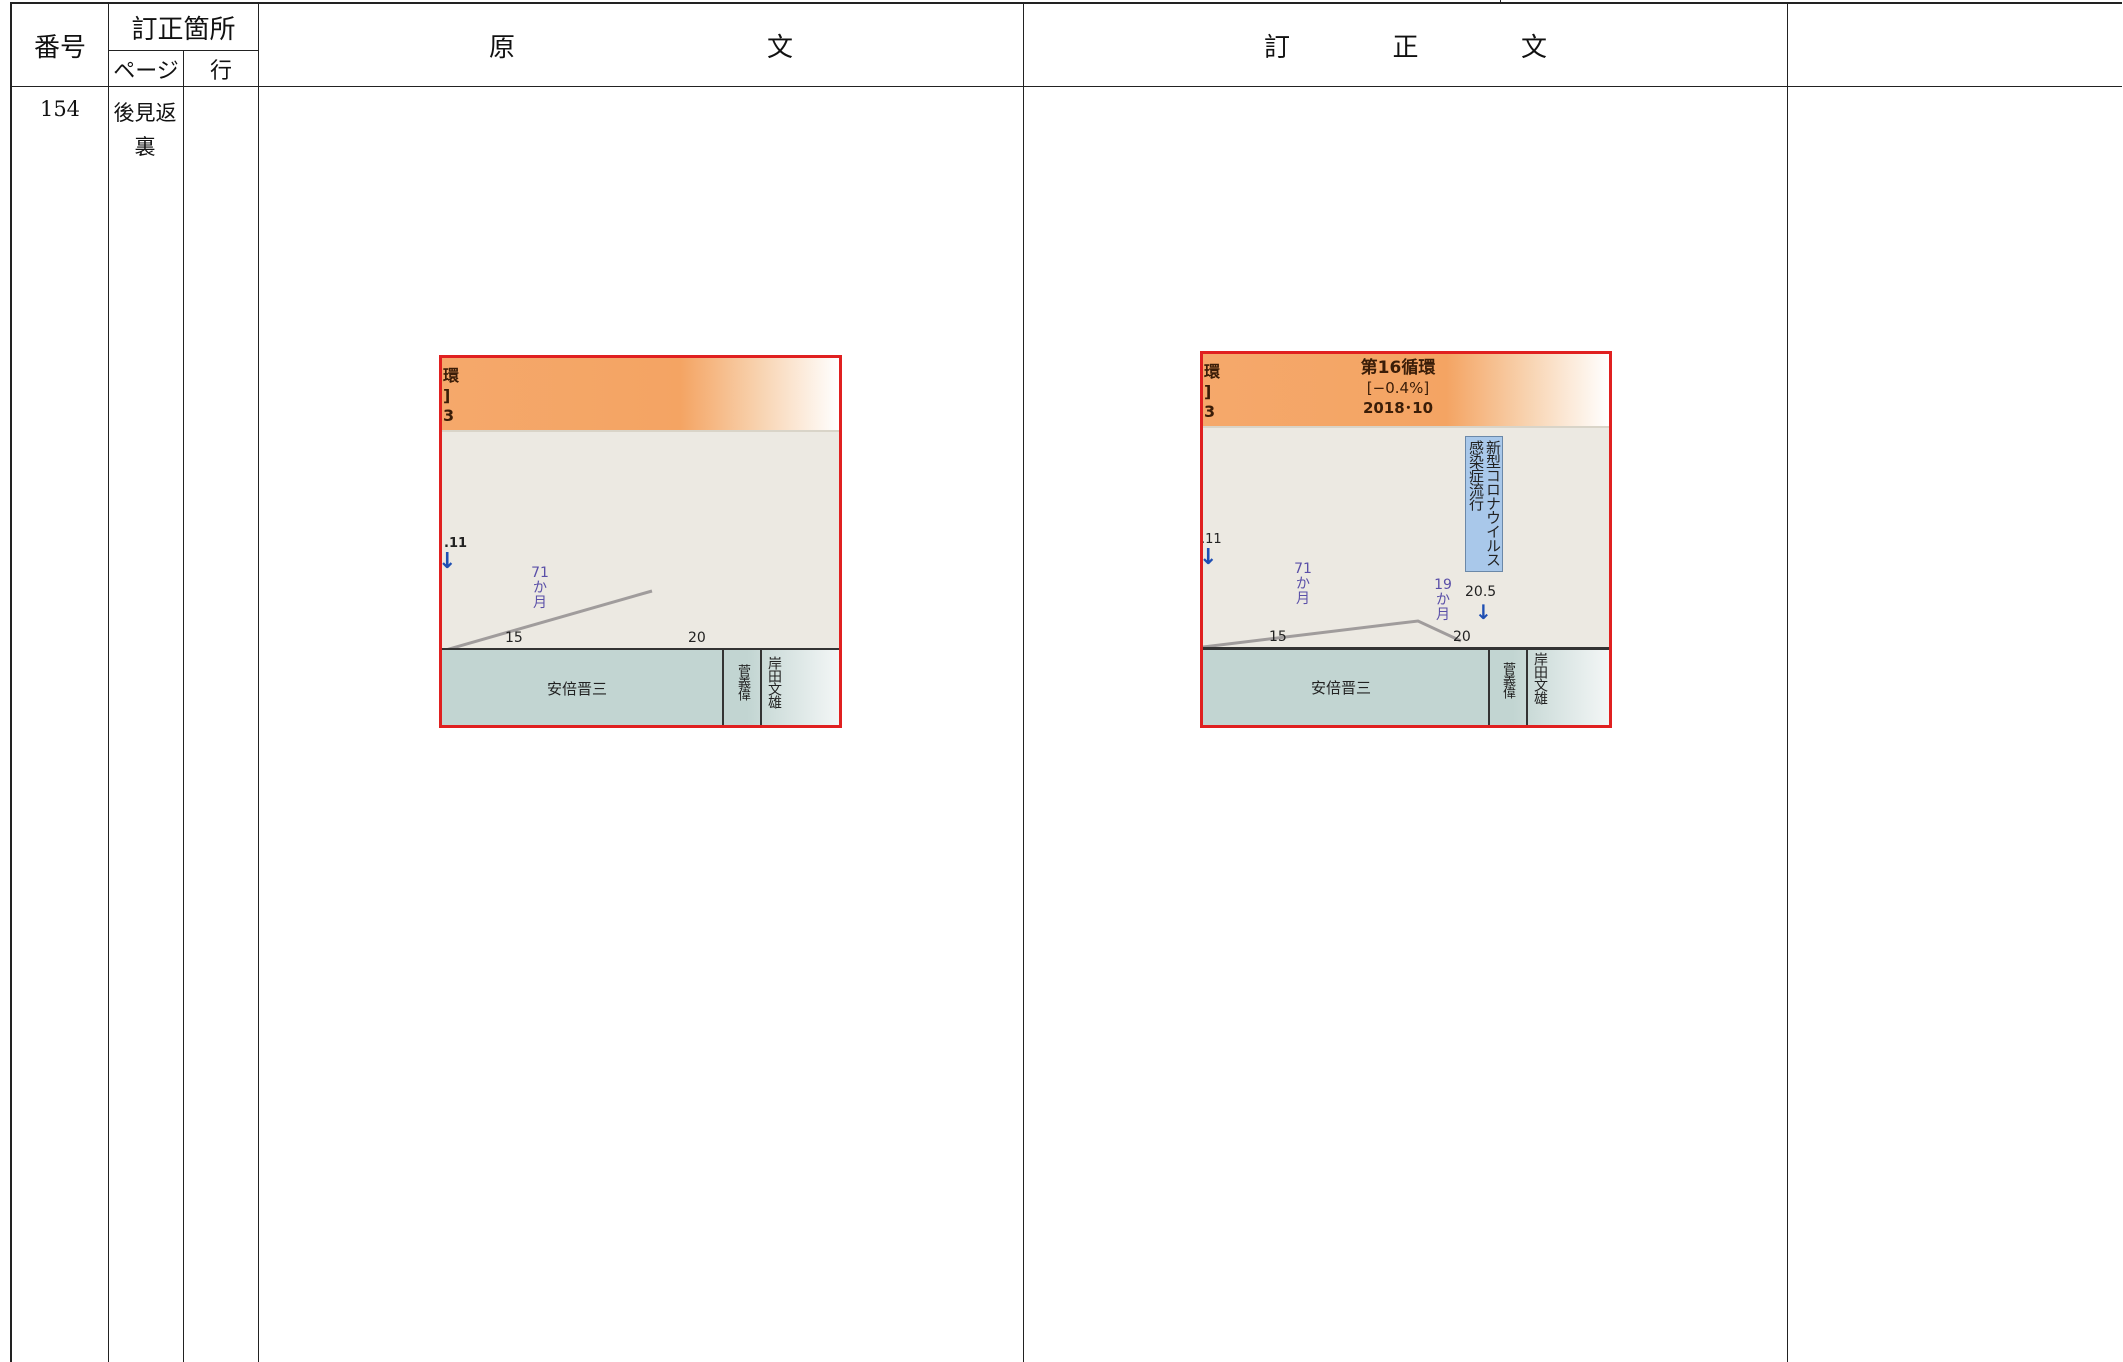  I want to click on header-page: ページ, so click(146, 71).